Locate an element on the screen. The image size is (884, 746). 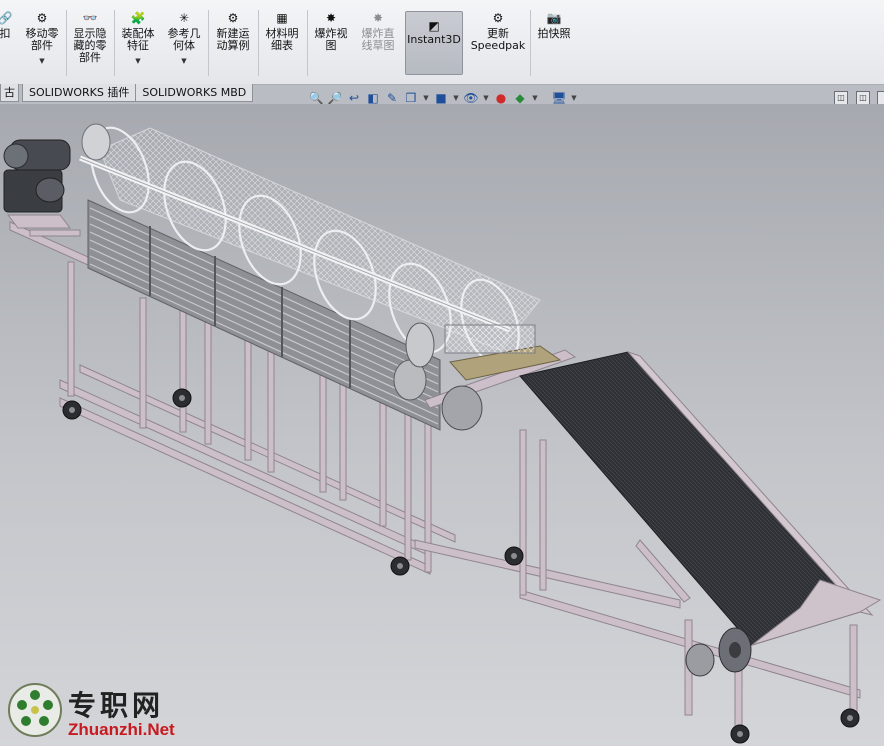
explode-line-sketch-button: ✸ 爆炸直 线草图 is located at coordinates (378, 31).